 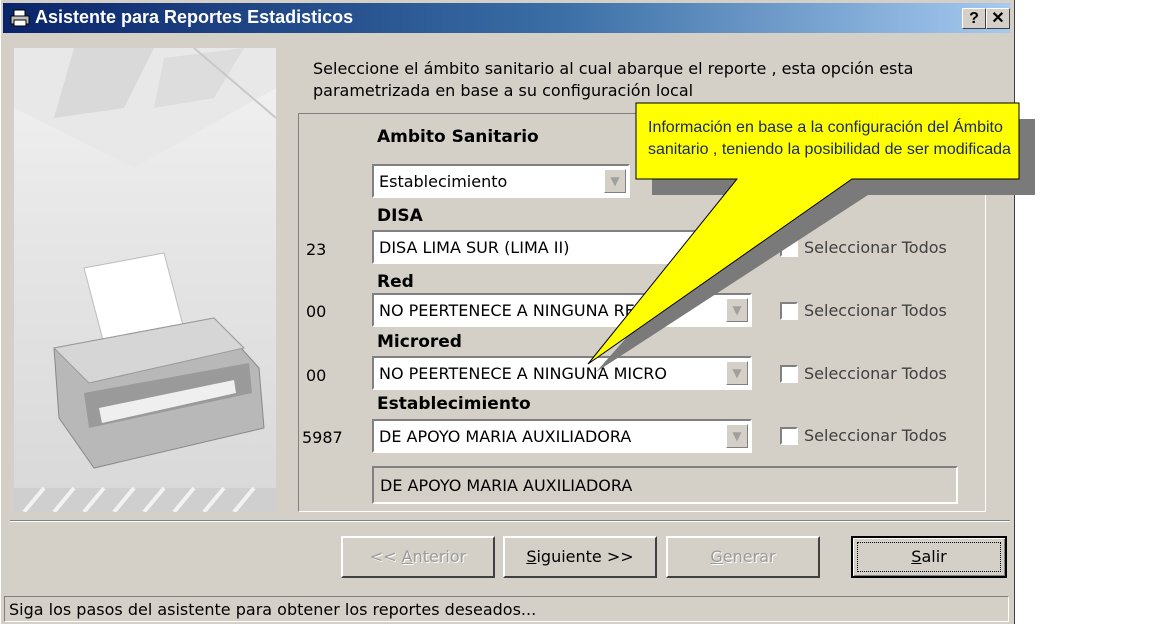 What do you see at coordinates (875, 310) in the screenshot?
I see `red-select-all-label: Seleccionar Todos` at bounding box center [875, 310].